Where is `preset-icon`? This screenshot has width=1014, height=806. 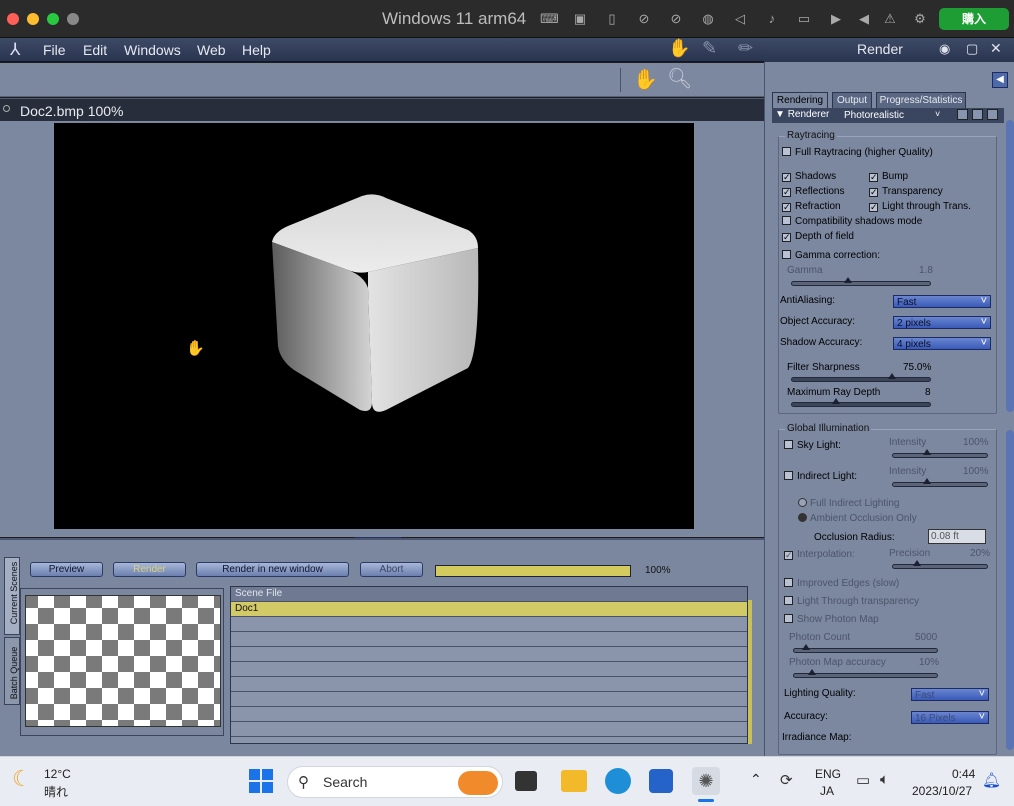 preset-icon is located at coordinates (962, 114).